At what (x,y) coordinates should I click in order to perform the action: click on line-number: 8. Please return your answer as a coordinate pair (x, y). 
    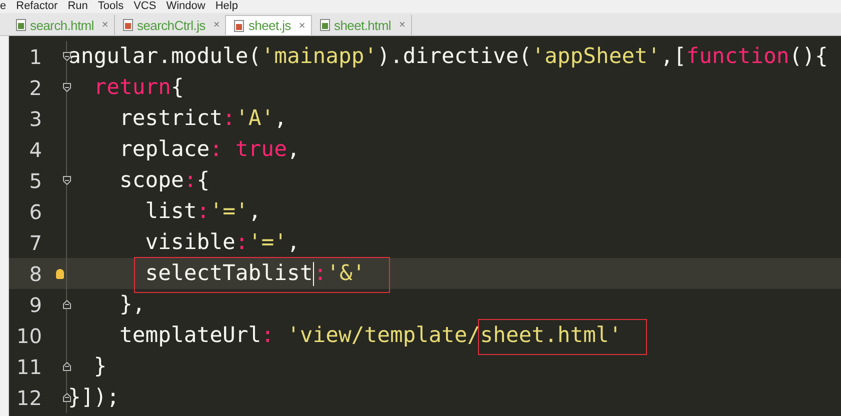
    Looking at the image, I should click on (35, 274).